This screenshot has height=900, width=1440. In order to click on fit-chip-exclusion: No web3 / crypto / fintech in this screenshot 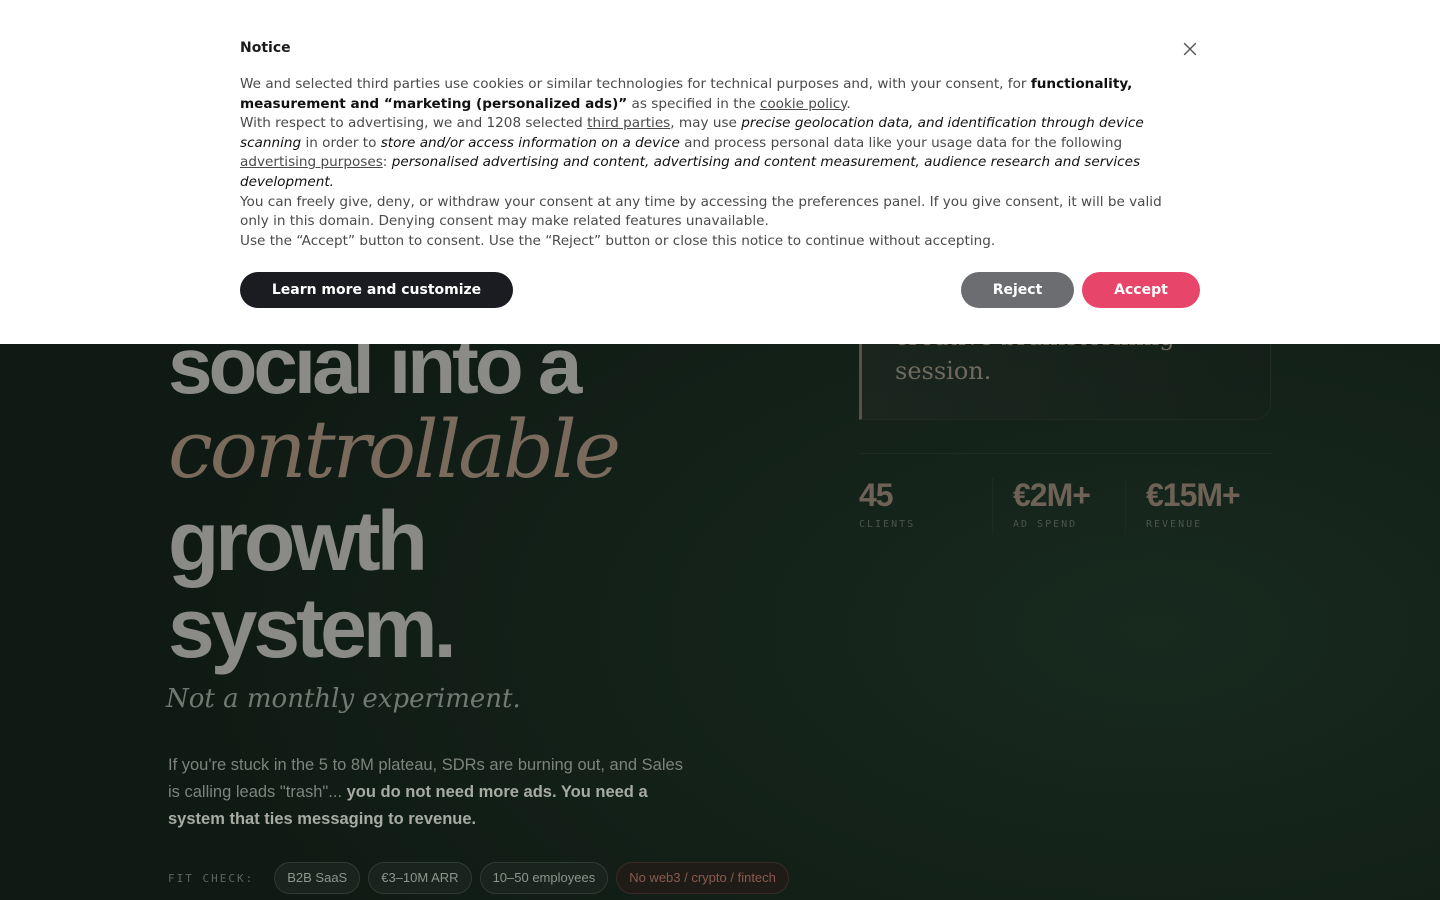, I will do `click(702, 878)`.